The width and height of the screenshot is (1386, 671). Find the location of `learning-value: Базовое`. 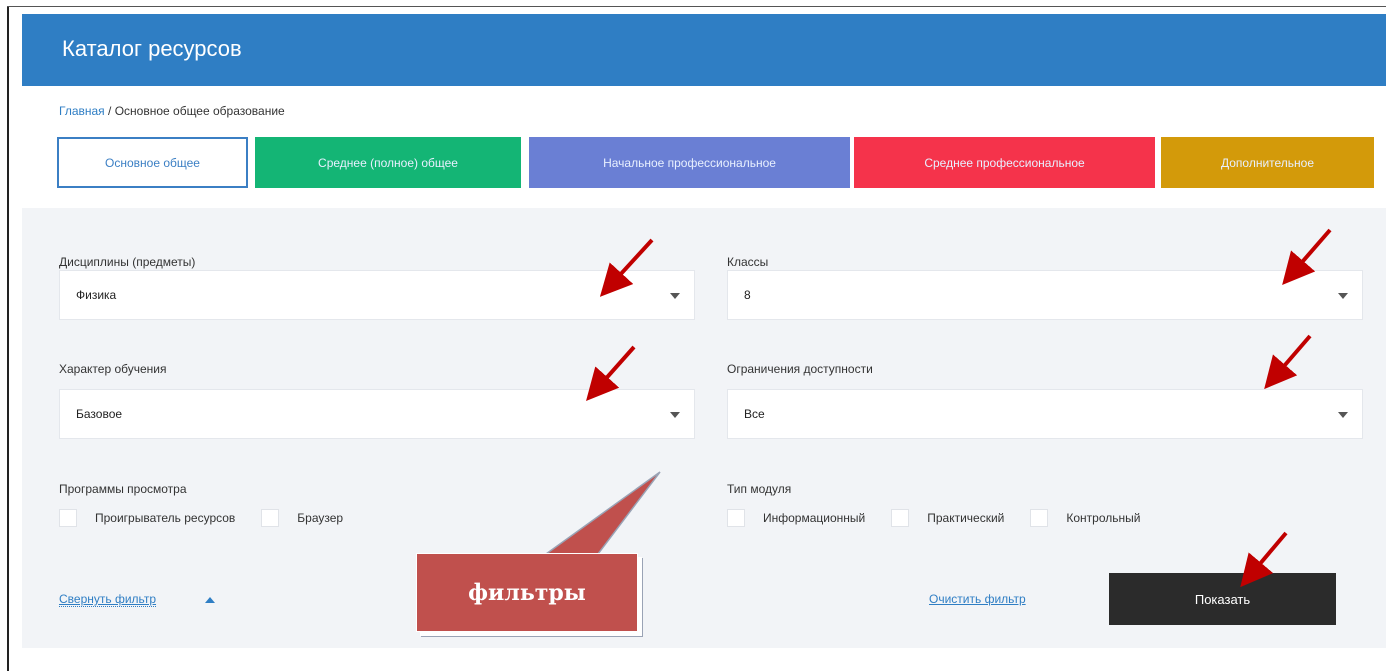

learning-value: Базовое is located at coordinates (99, 414).